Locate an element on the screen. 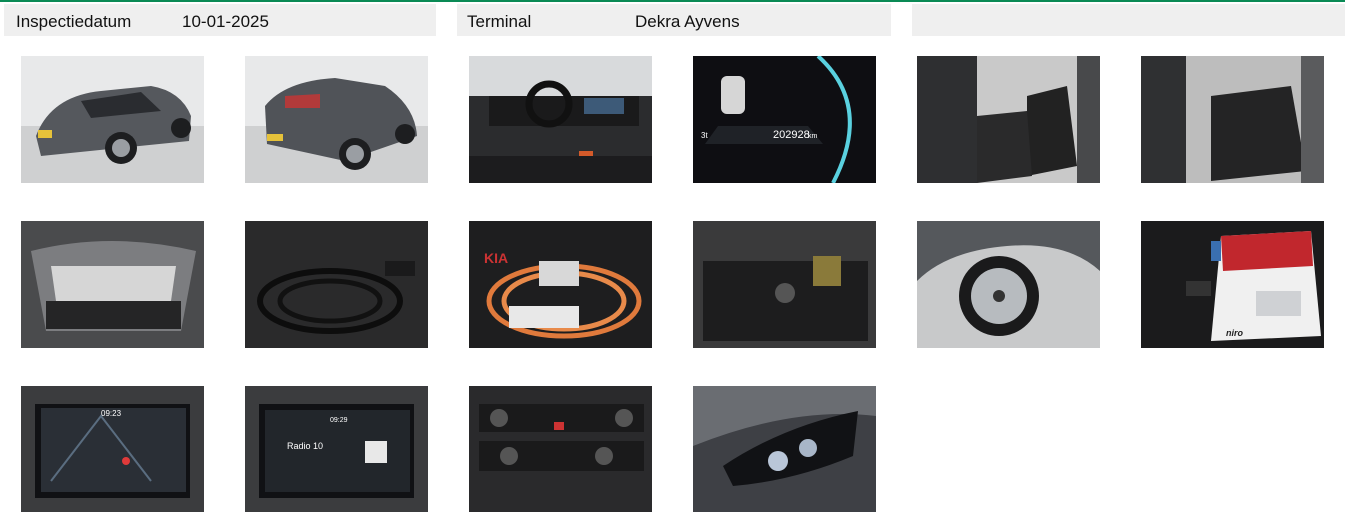 This screenshot has width=1345, height=512. inspection-date-value: 10-01-2025 is located at coordinates (225, 21).